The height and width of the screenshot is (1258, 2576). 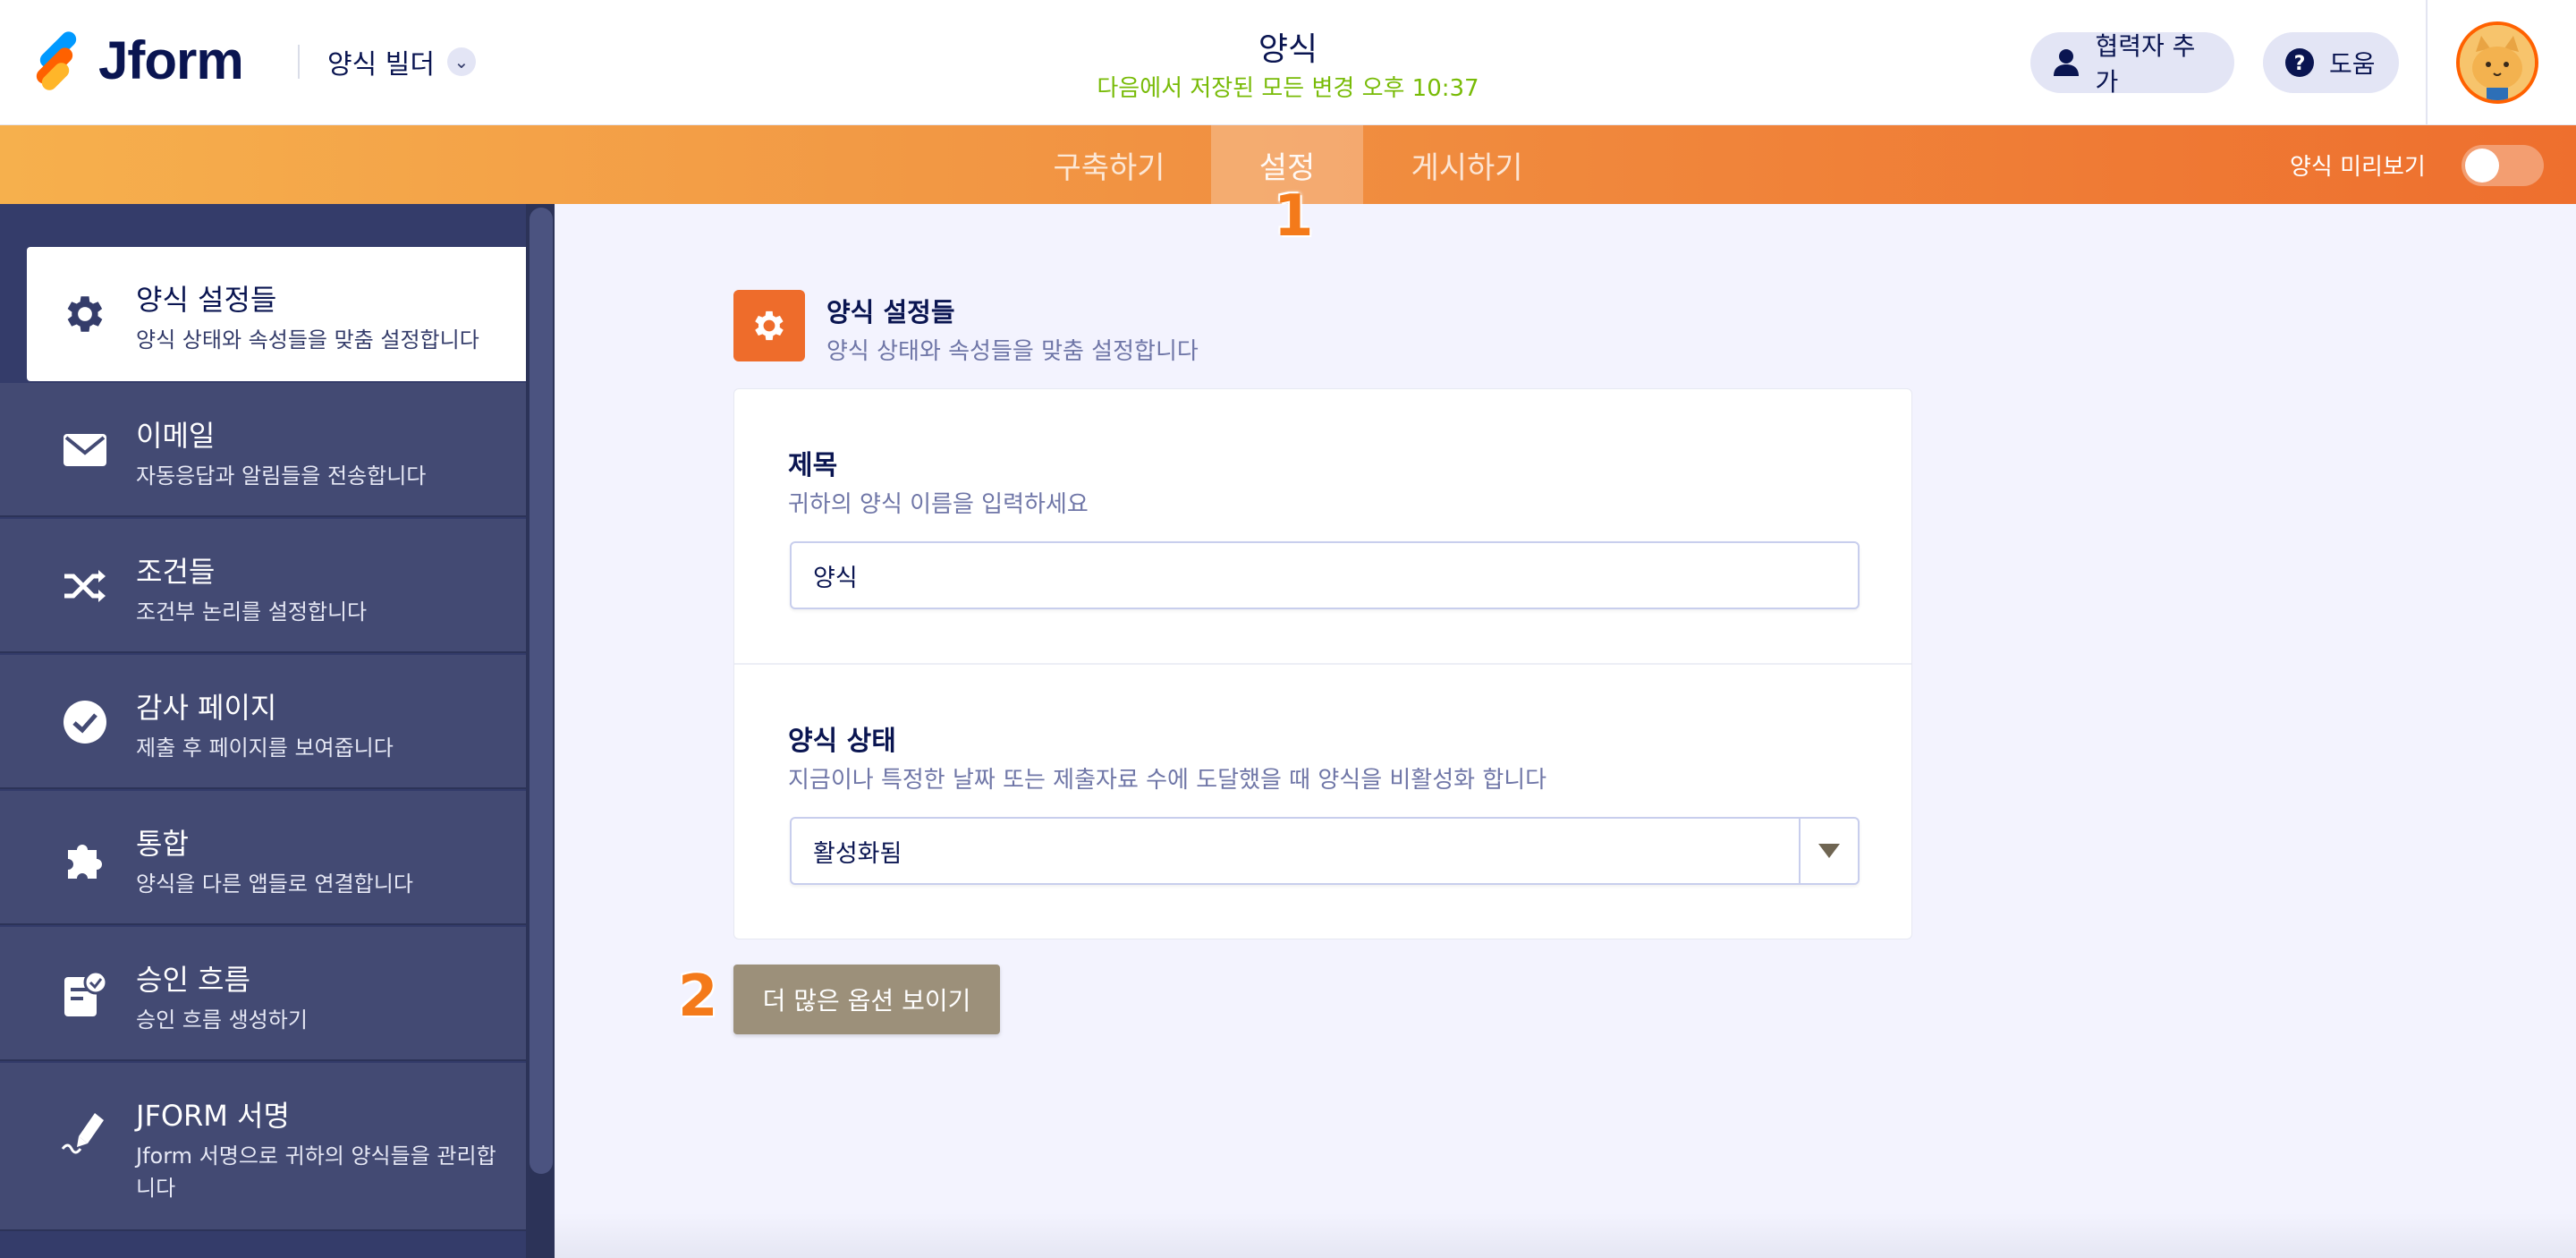 What do you see at coordinates (206, 708) in the screenshot?
I see `sidebar-item-title: 감사 페이지` at bounding box center [206, 708].